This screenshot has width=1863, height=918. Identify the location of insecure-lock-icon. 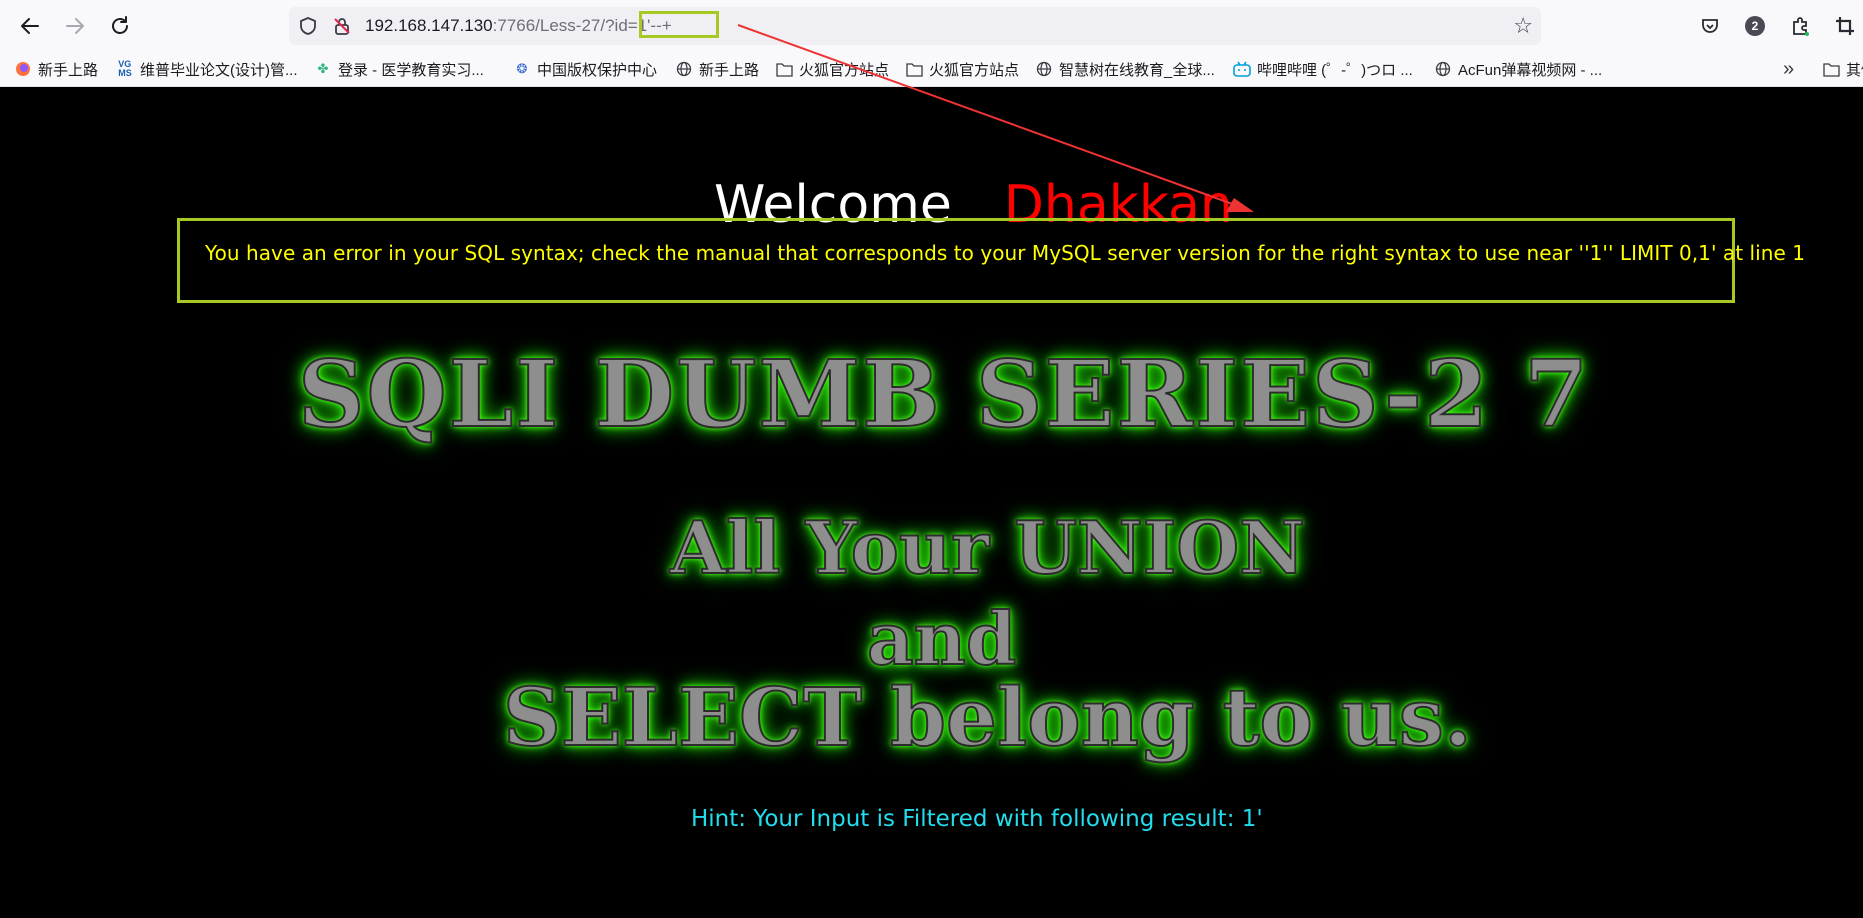
(342, 26).